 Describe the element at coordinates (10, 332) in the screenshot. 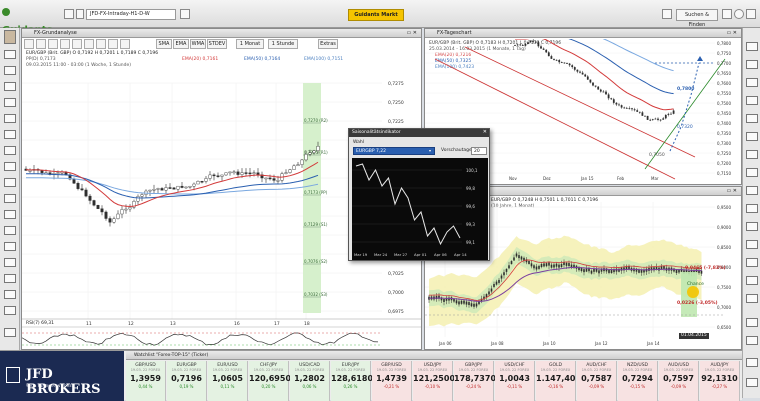

I see `collapse-icon` at that location.